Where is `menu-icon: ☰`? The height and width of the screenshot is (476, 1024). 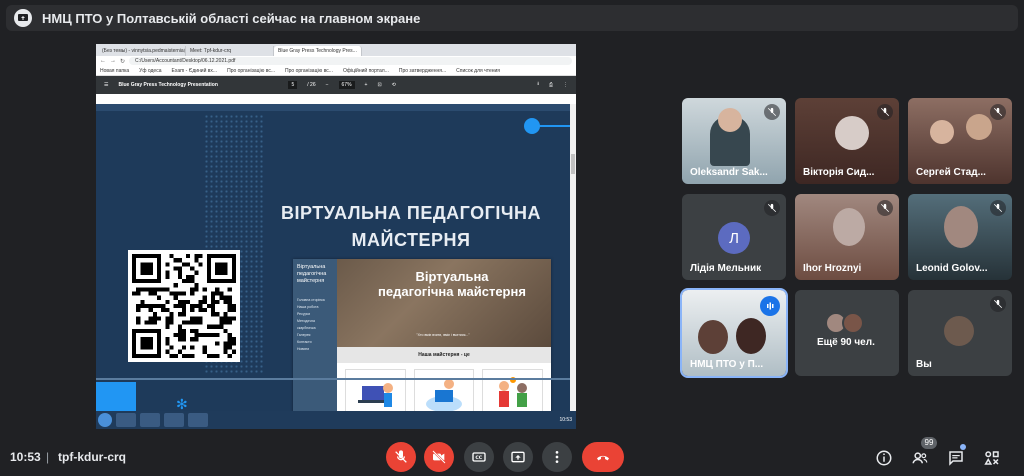
menu-icon: ☰ is located at coordinates (106, 85).